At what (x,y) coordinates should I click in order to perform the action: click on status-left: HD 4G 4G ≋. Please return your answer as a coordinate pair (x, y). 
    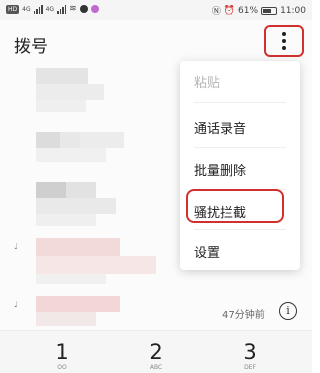
    Looking at the image, I should click on (52, 9).